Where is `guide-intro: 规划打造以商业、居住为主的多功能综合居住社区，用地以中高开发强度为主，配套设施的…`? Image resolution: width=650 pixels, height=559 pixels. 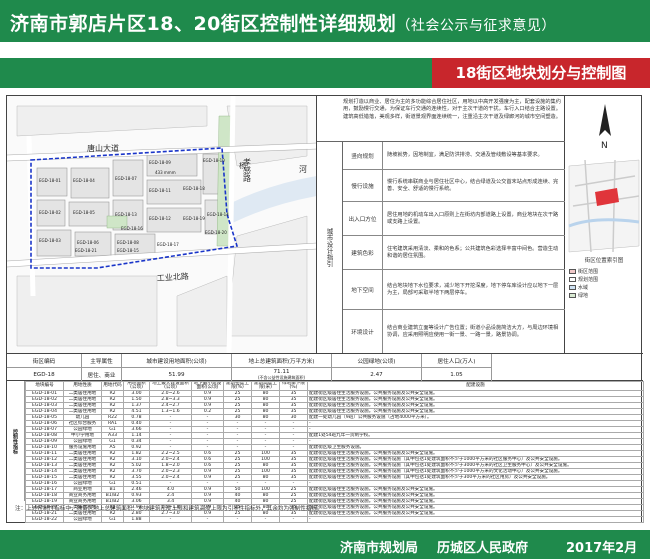
guide-intro: 规划打造以商业、居住为主的多功能综合居住社区，用地以中高开发强度为主，配套设施的… is located at coordinates (441, 119).